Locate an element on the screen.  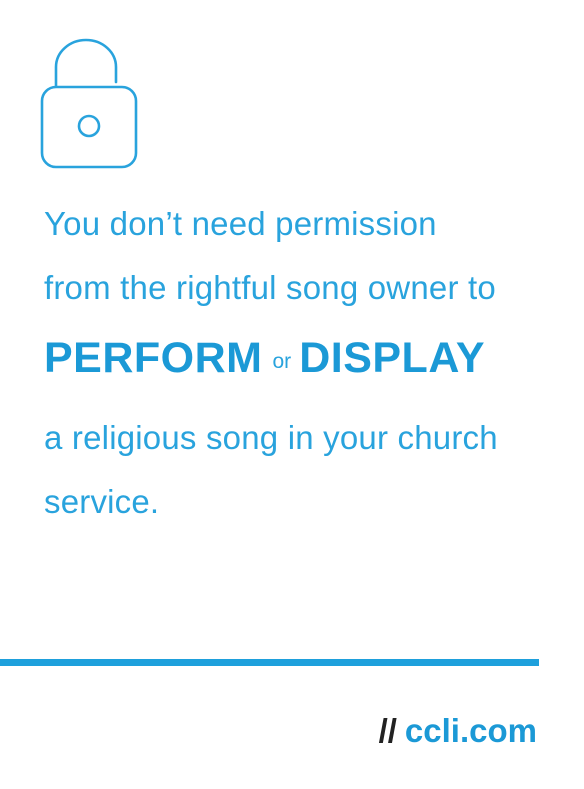
unlocked-padlock-icon is located at coordinates (89, 105).